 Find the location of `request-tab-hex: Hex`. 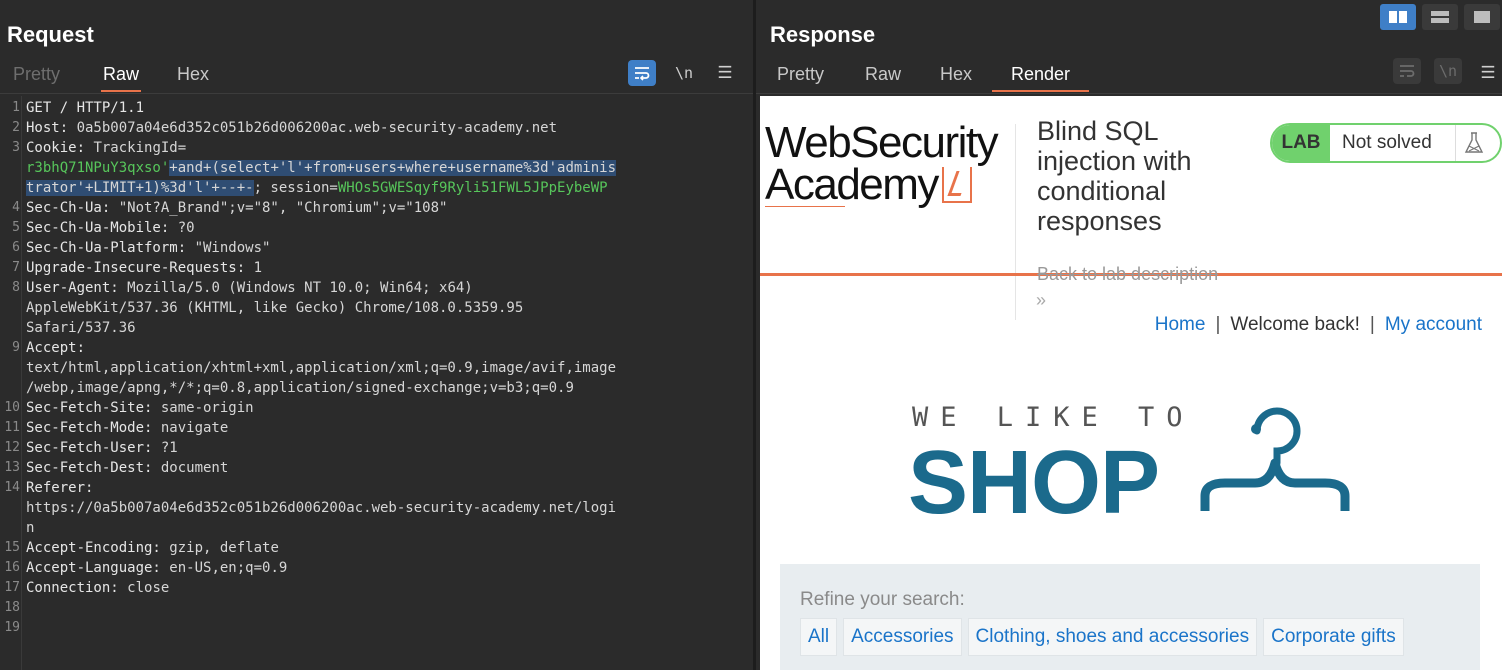

request-tab-hex: Hex is located at coordinates (193, 78).